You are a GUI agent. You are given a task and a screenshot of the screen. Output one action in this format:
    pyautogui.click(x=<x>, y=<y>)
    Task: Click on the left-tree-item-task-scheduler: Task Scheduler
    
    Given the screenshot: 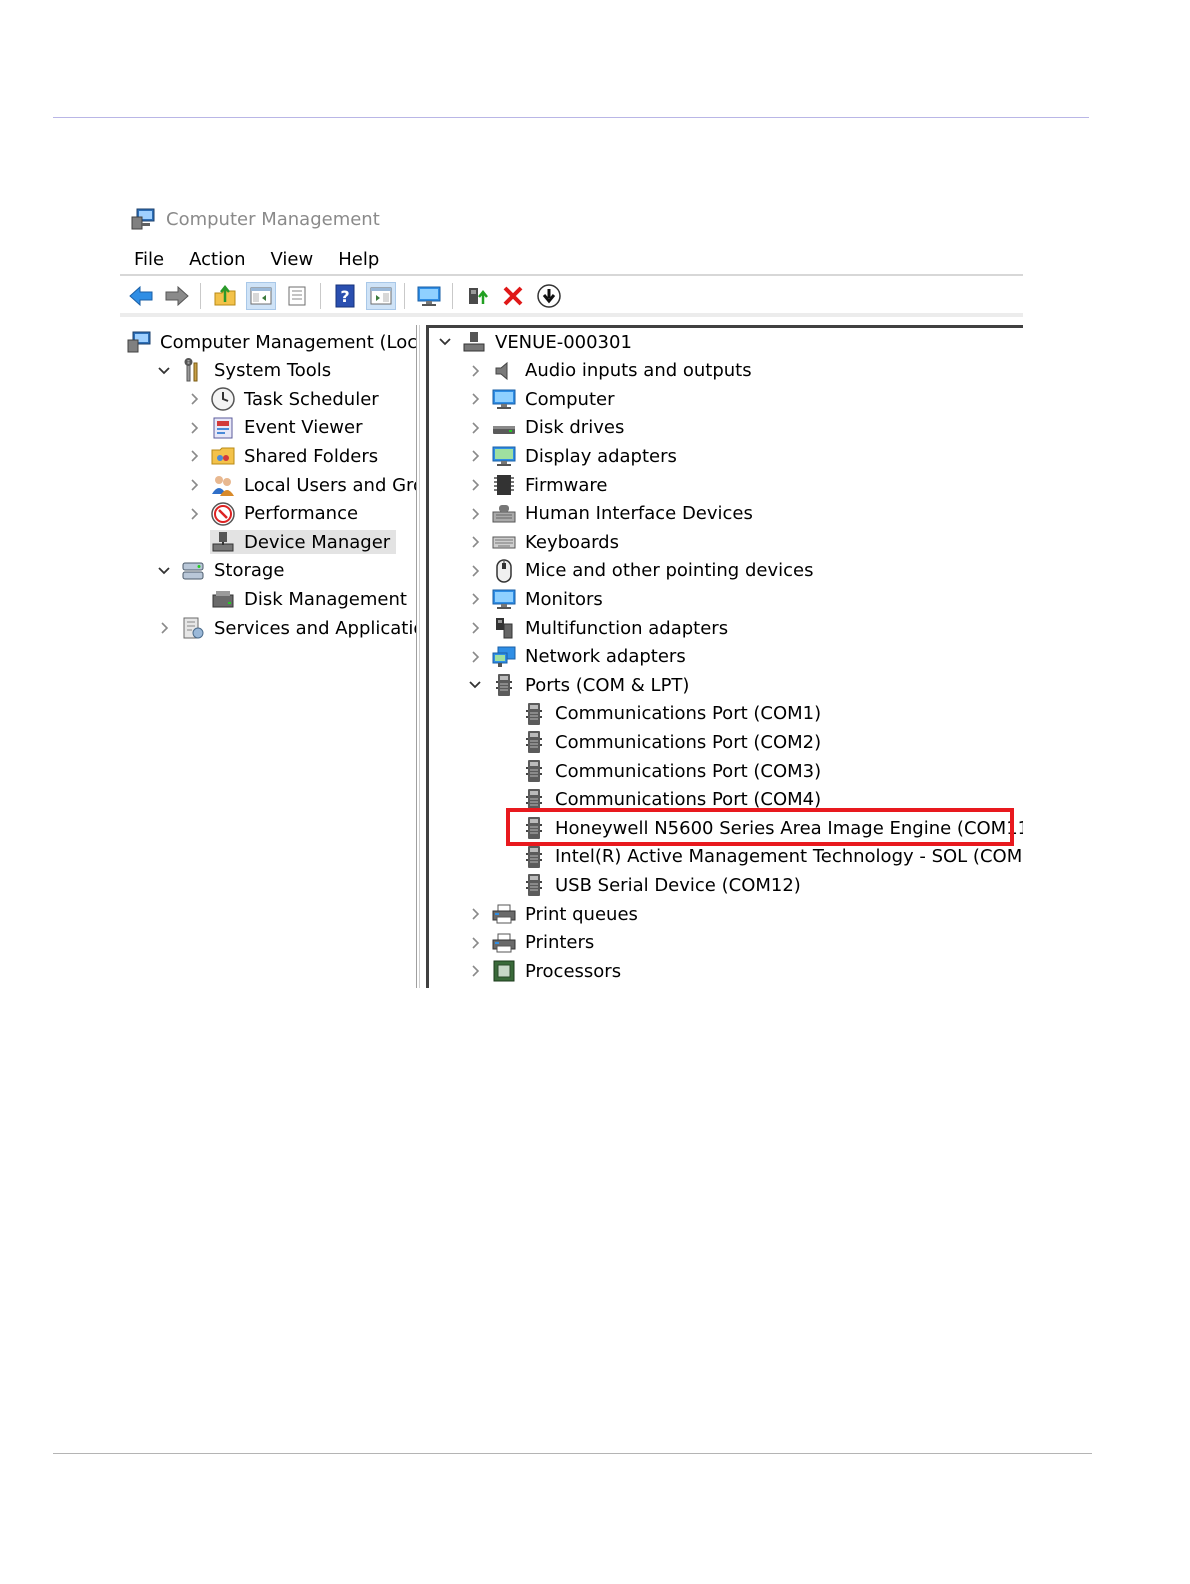 What is the action you would take?
    pyautogui.click(x=282, y=399)
    